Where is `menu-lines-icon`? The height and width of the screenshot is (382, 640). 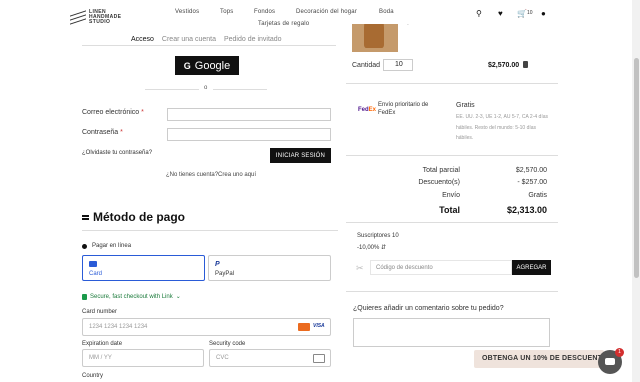 menu-lines-icon is located at coordinates (85, 217).